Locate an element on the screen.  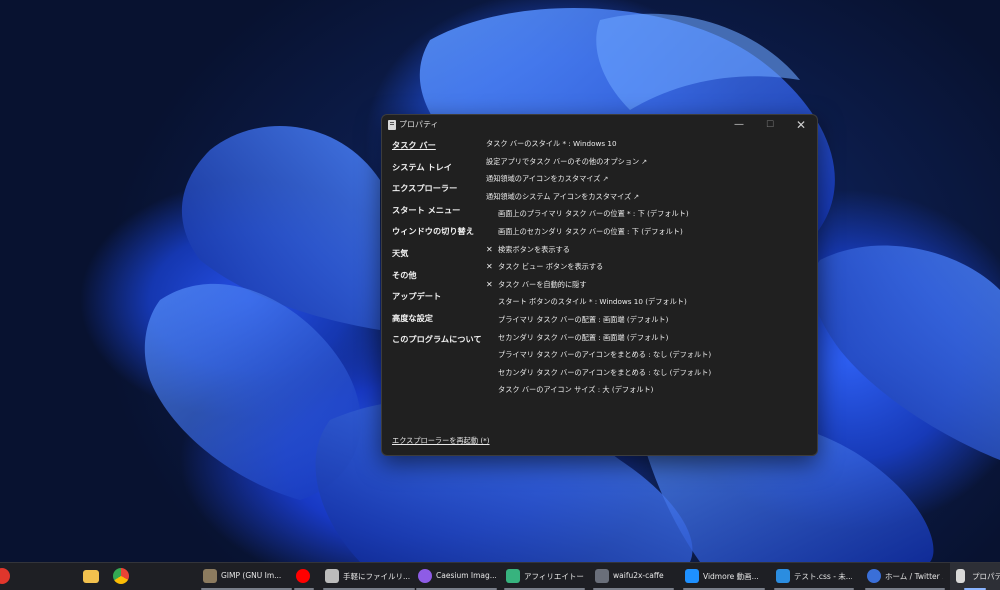
nav-item-system-tray: システム トレイ is located at coordinates (432, 172).